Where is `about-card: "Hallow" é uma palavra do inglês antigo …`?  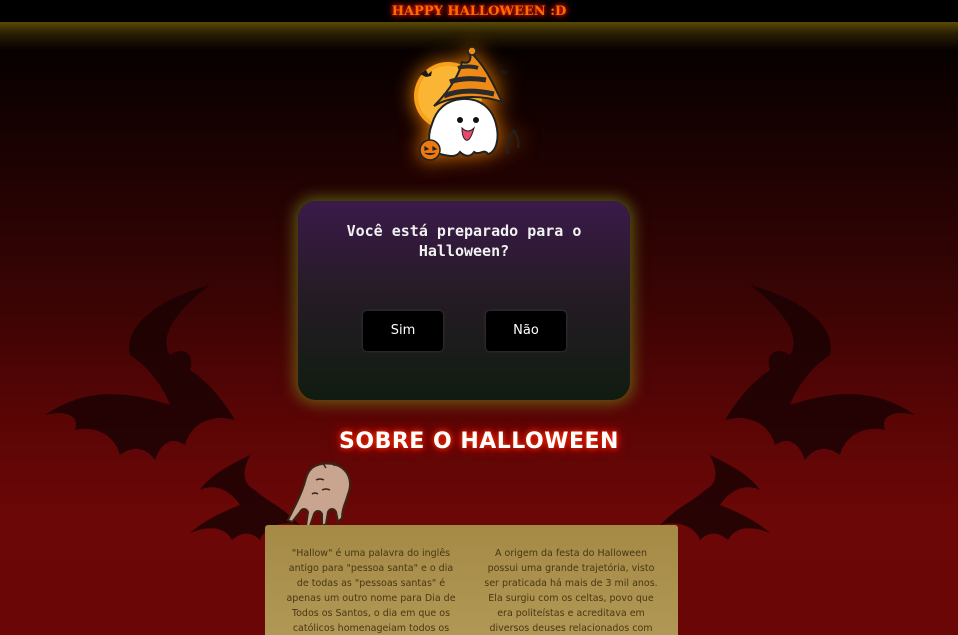 about-card: "Hallow" é uma palavra do inglês antigo … is located at coordinates (471, 580).